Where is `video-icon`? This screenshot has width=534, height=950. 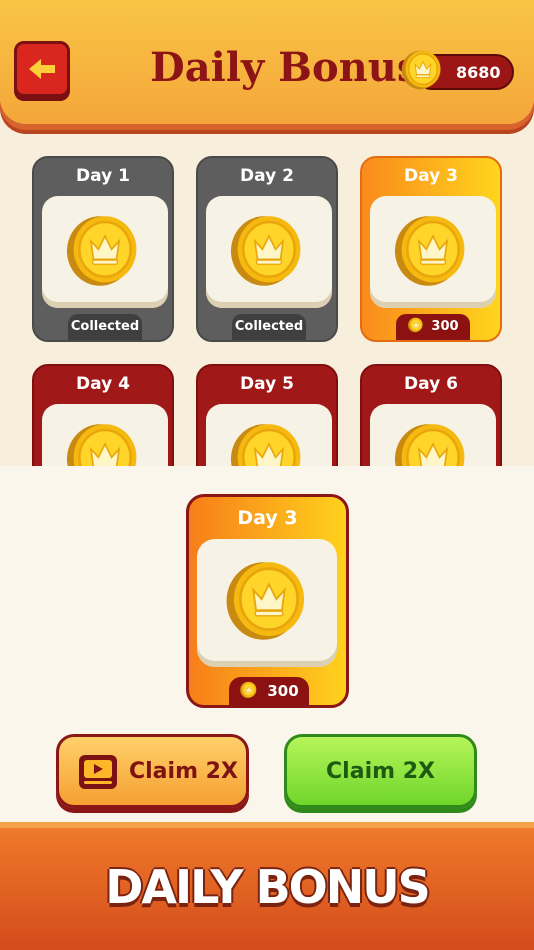
video-icon is located at coordinates (98, 772).